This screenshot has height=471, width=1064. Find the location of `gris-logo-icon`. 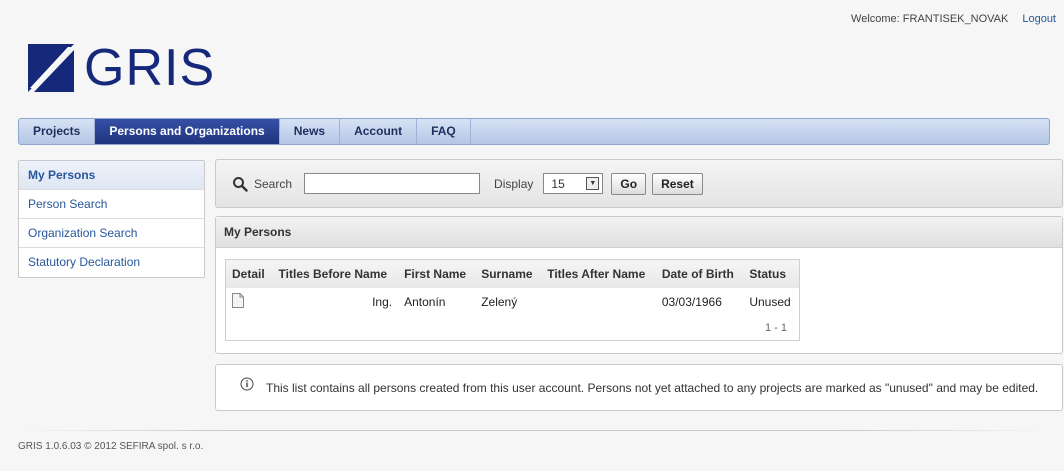

gris-logo-icon is located at coordinates (51, 68).